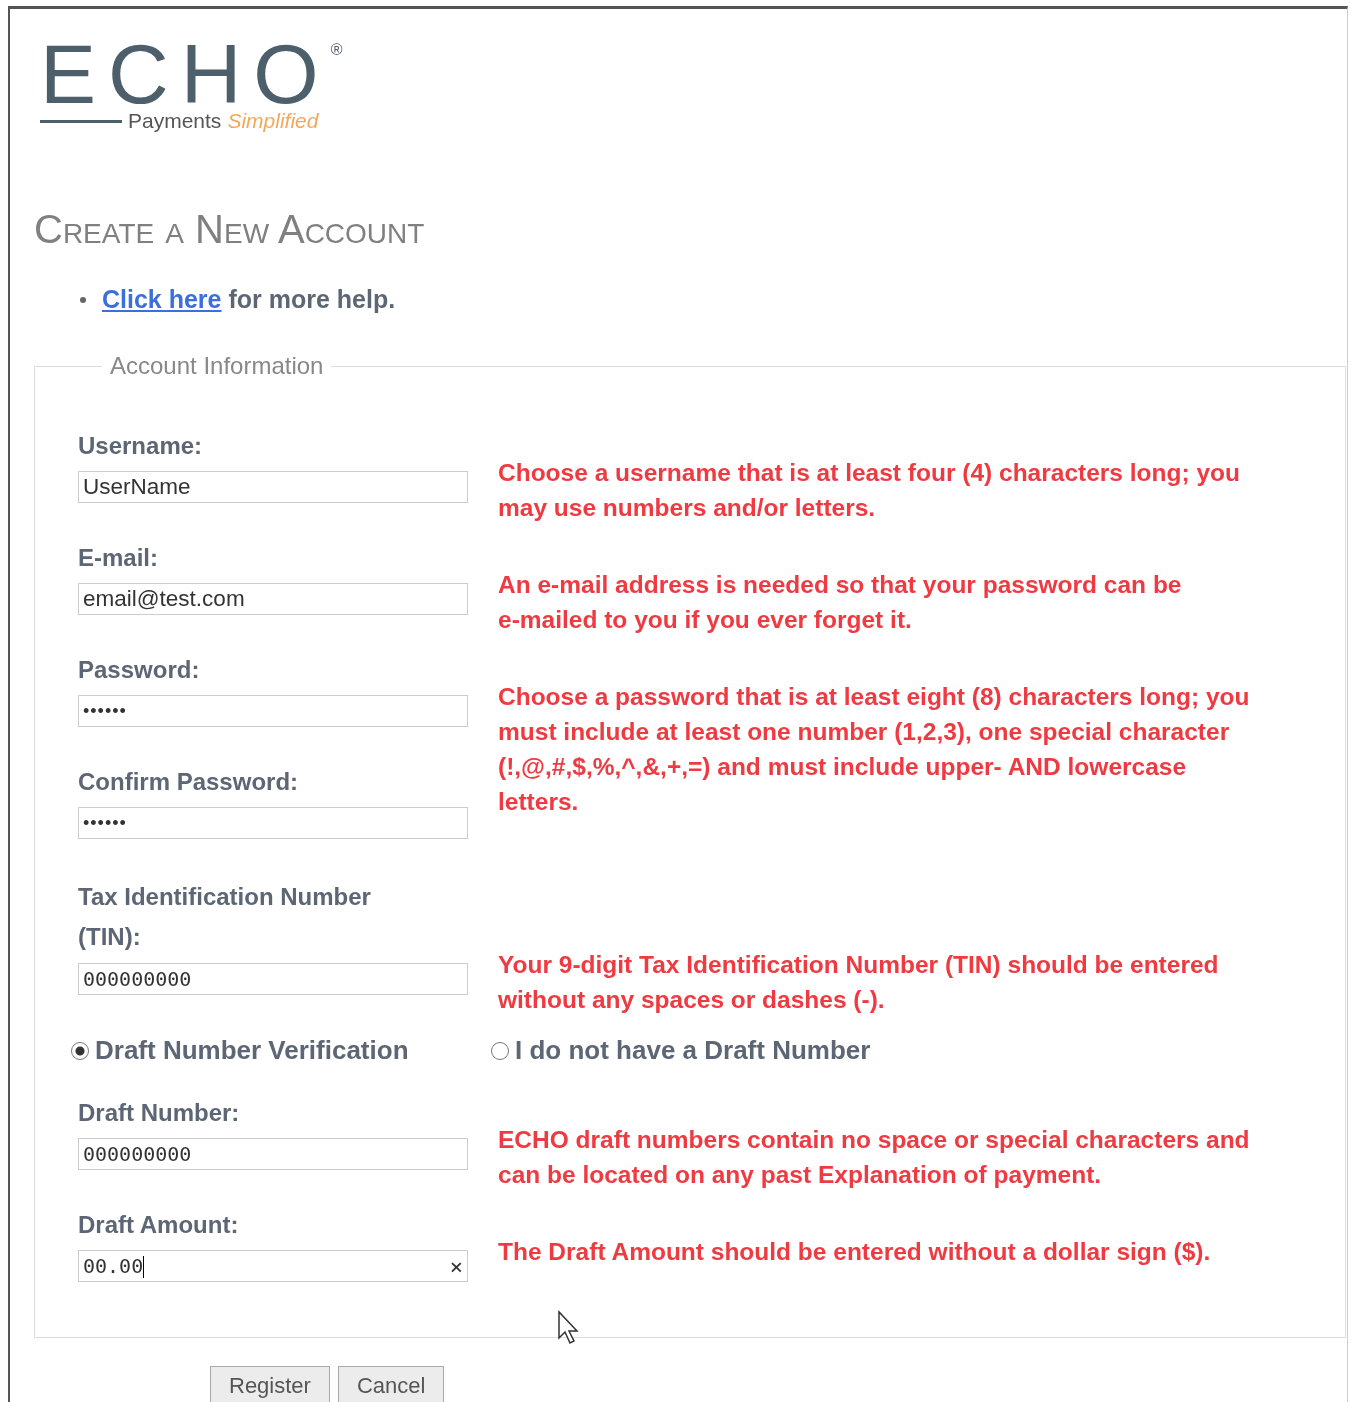 The image size is (1351, 1402). I want to click on help-text: Click here for more help., so click(249, 299).